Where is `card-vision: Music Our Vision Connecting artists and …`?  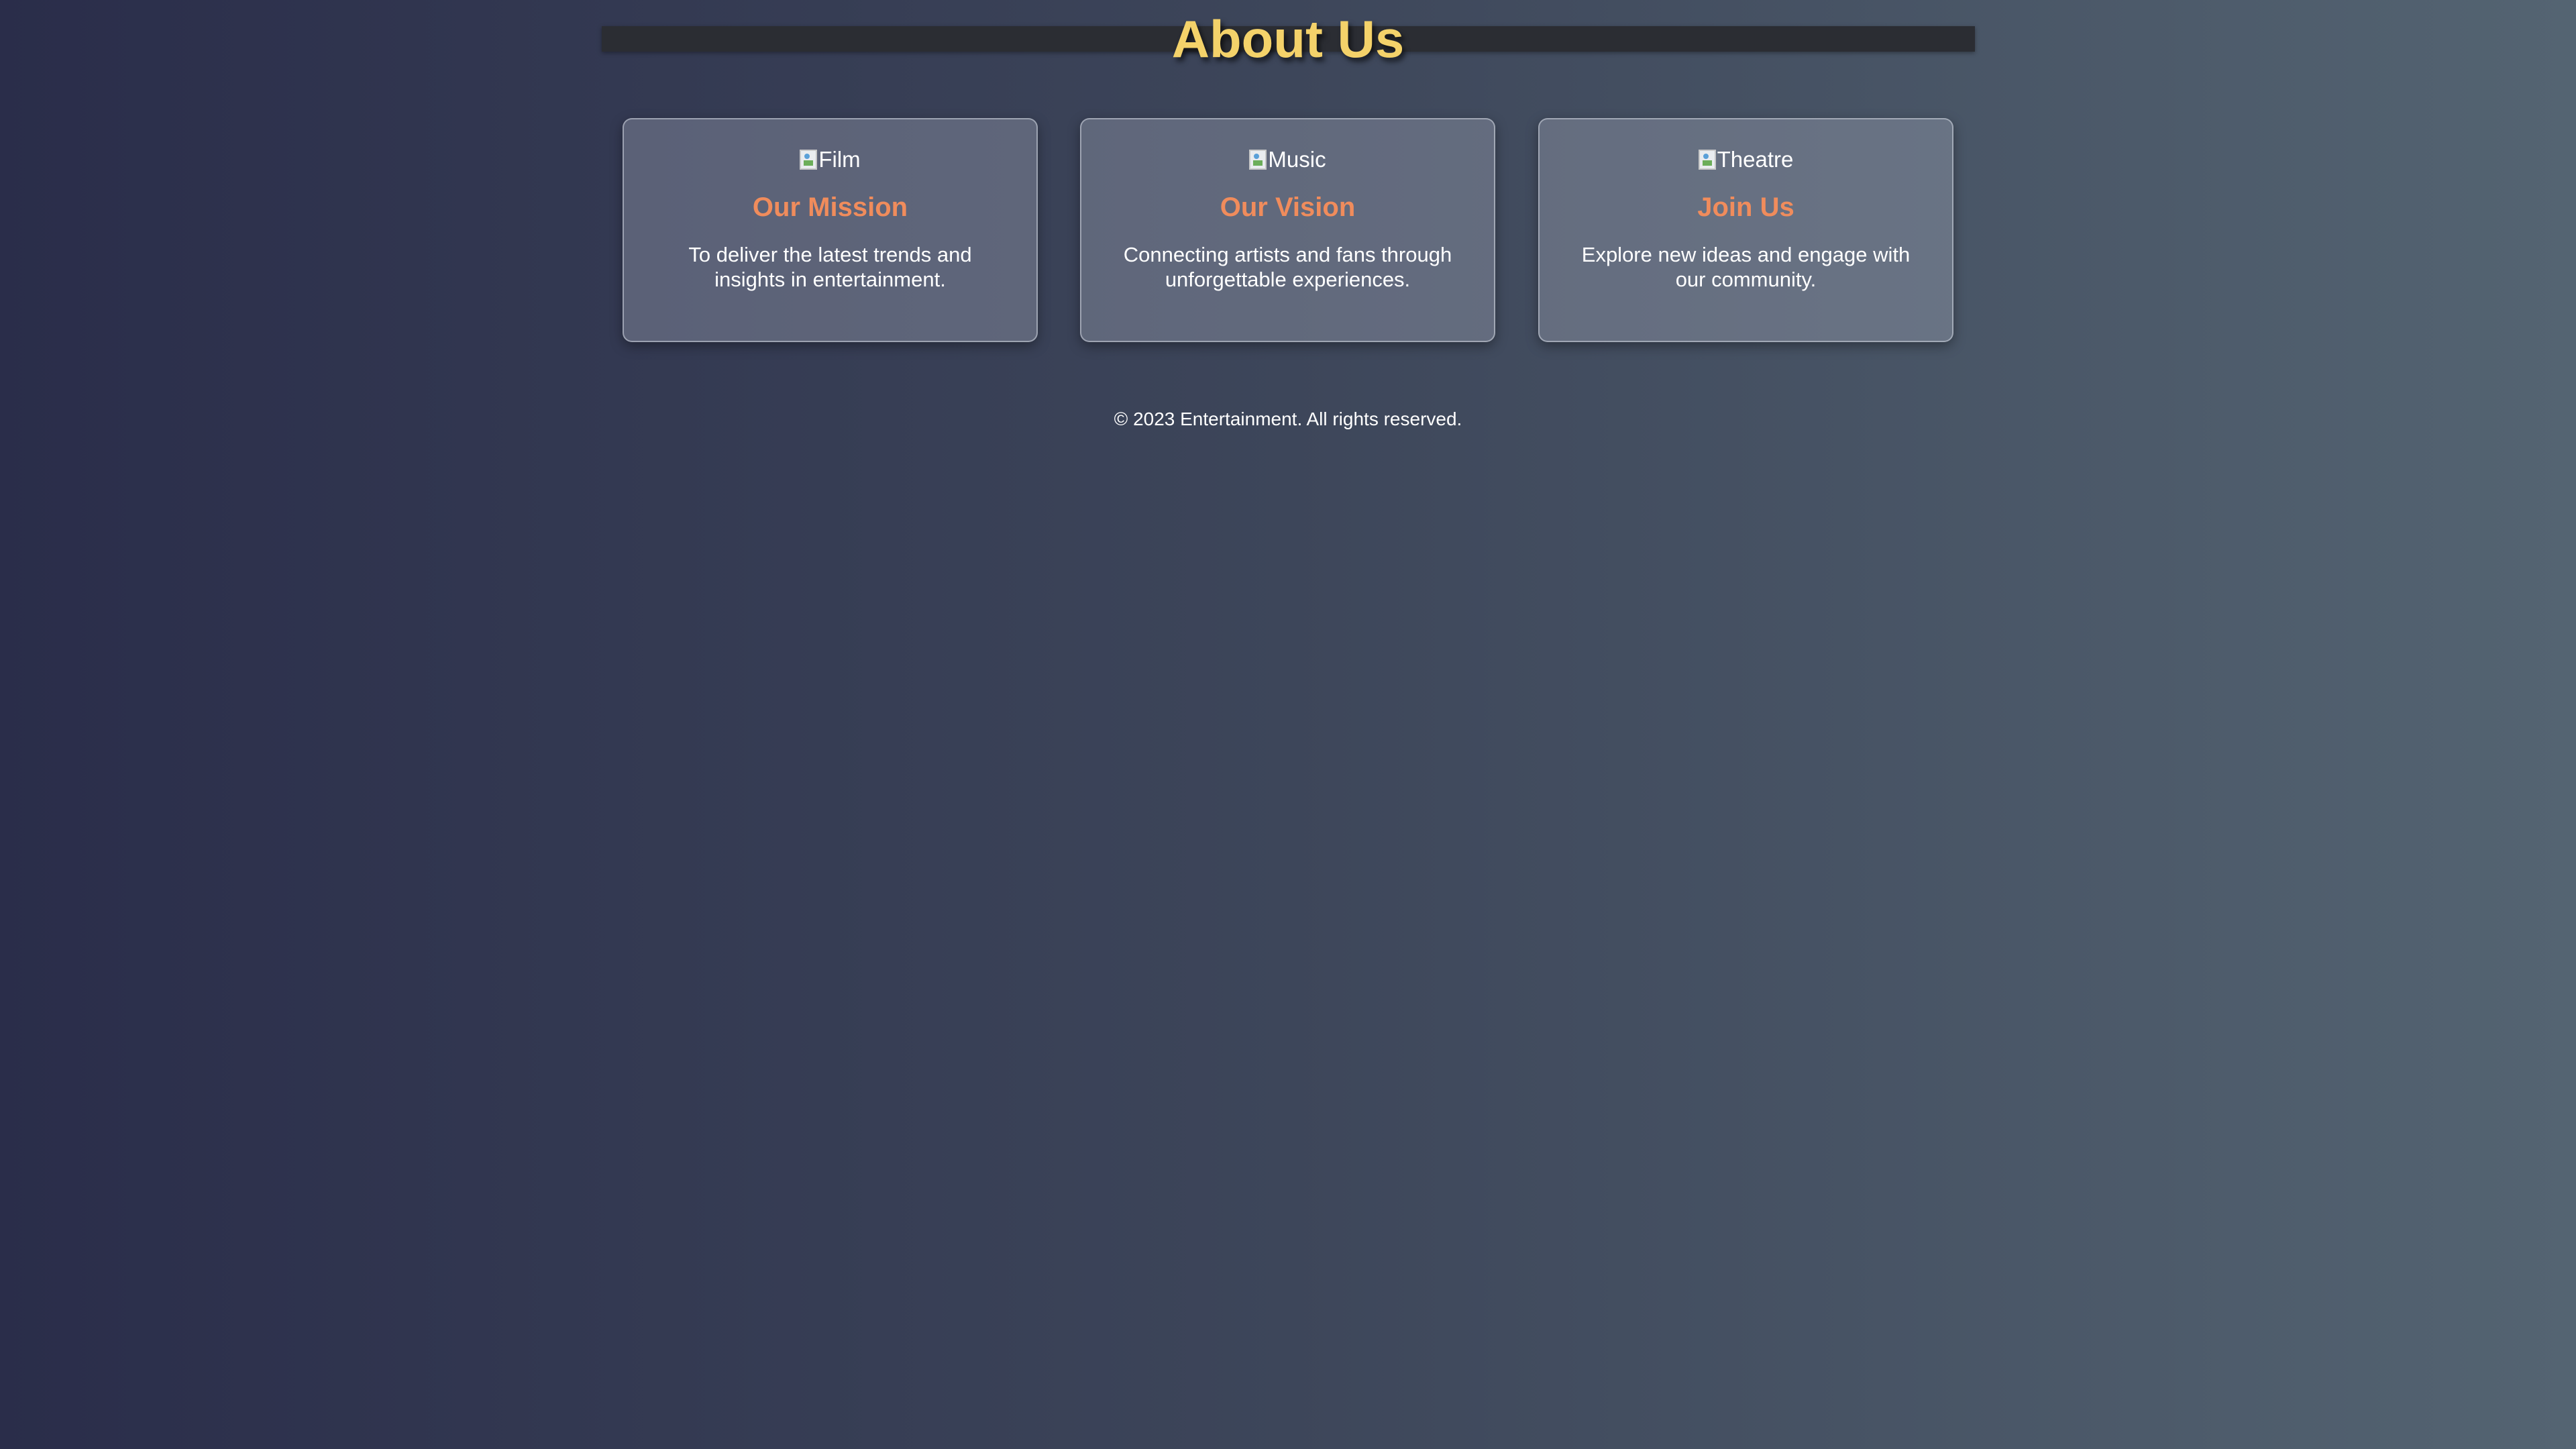 card-vision: Music Our Vision Connecting artists and … is located at coordinates (1287, 230).